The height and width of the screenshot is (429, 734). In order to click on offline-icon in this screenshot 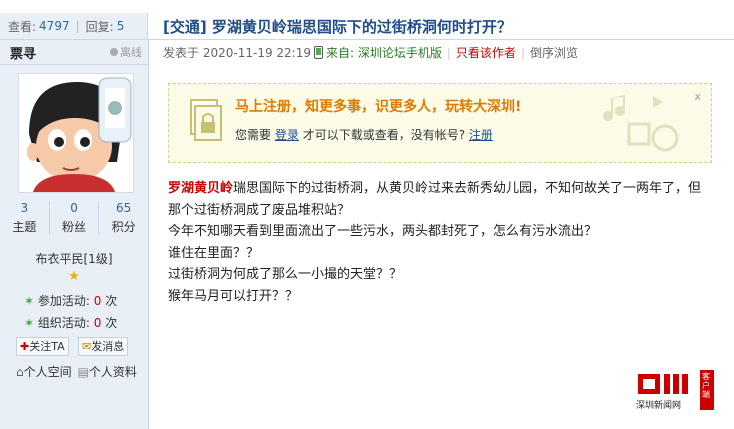, I will do `click(114, 52)`.